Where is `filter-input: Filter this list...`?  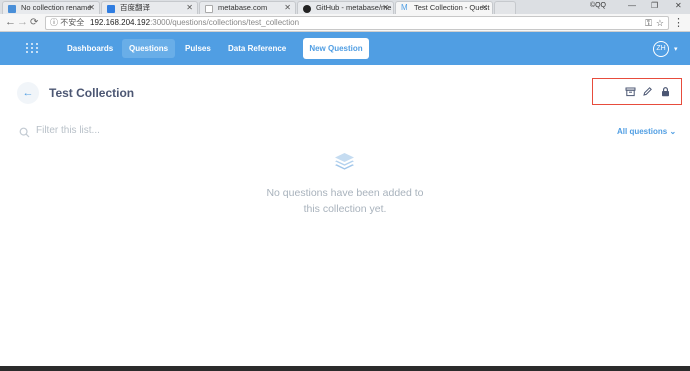 filter-input: Filter this list... is located at coordinates (119, 131).